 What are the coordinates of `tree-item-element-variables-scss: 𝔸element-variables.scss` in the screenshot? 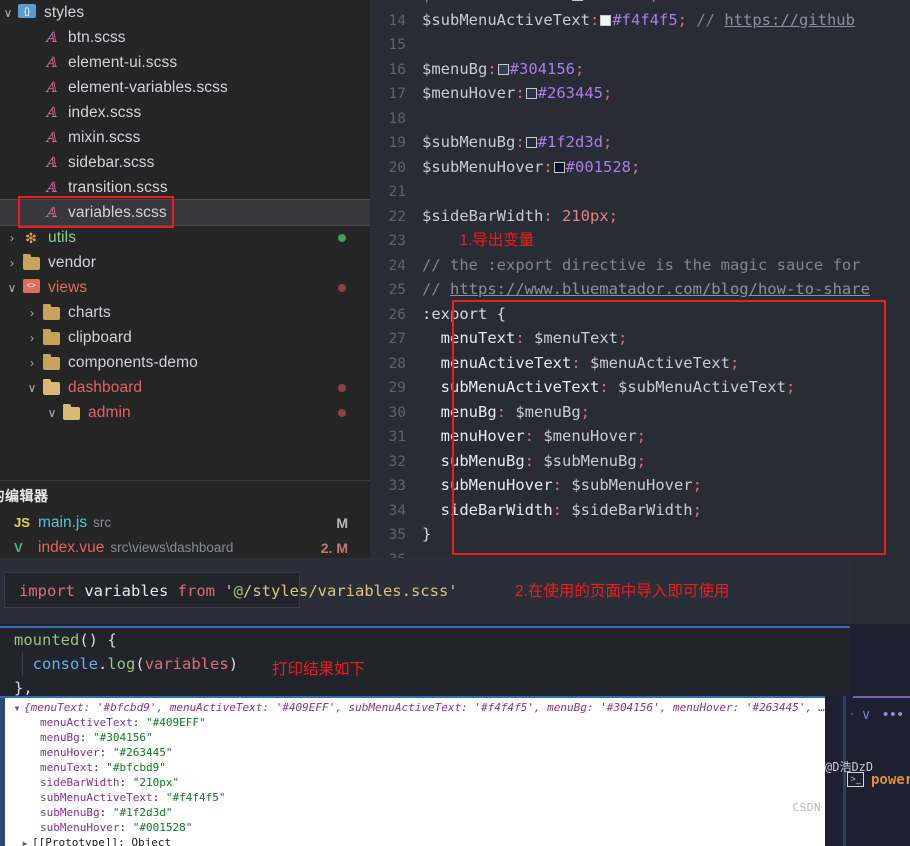 It's located at (185, 87).